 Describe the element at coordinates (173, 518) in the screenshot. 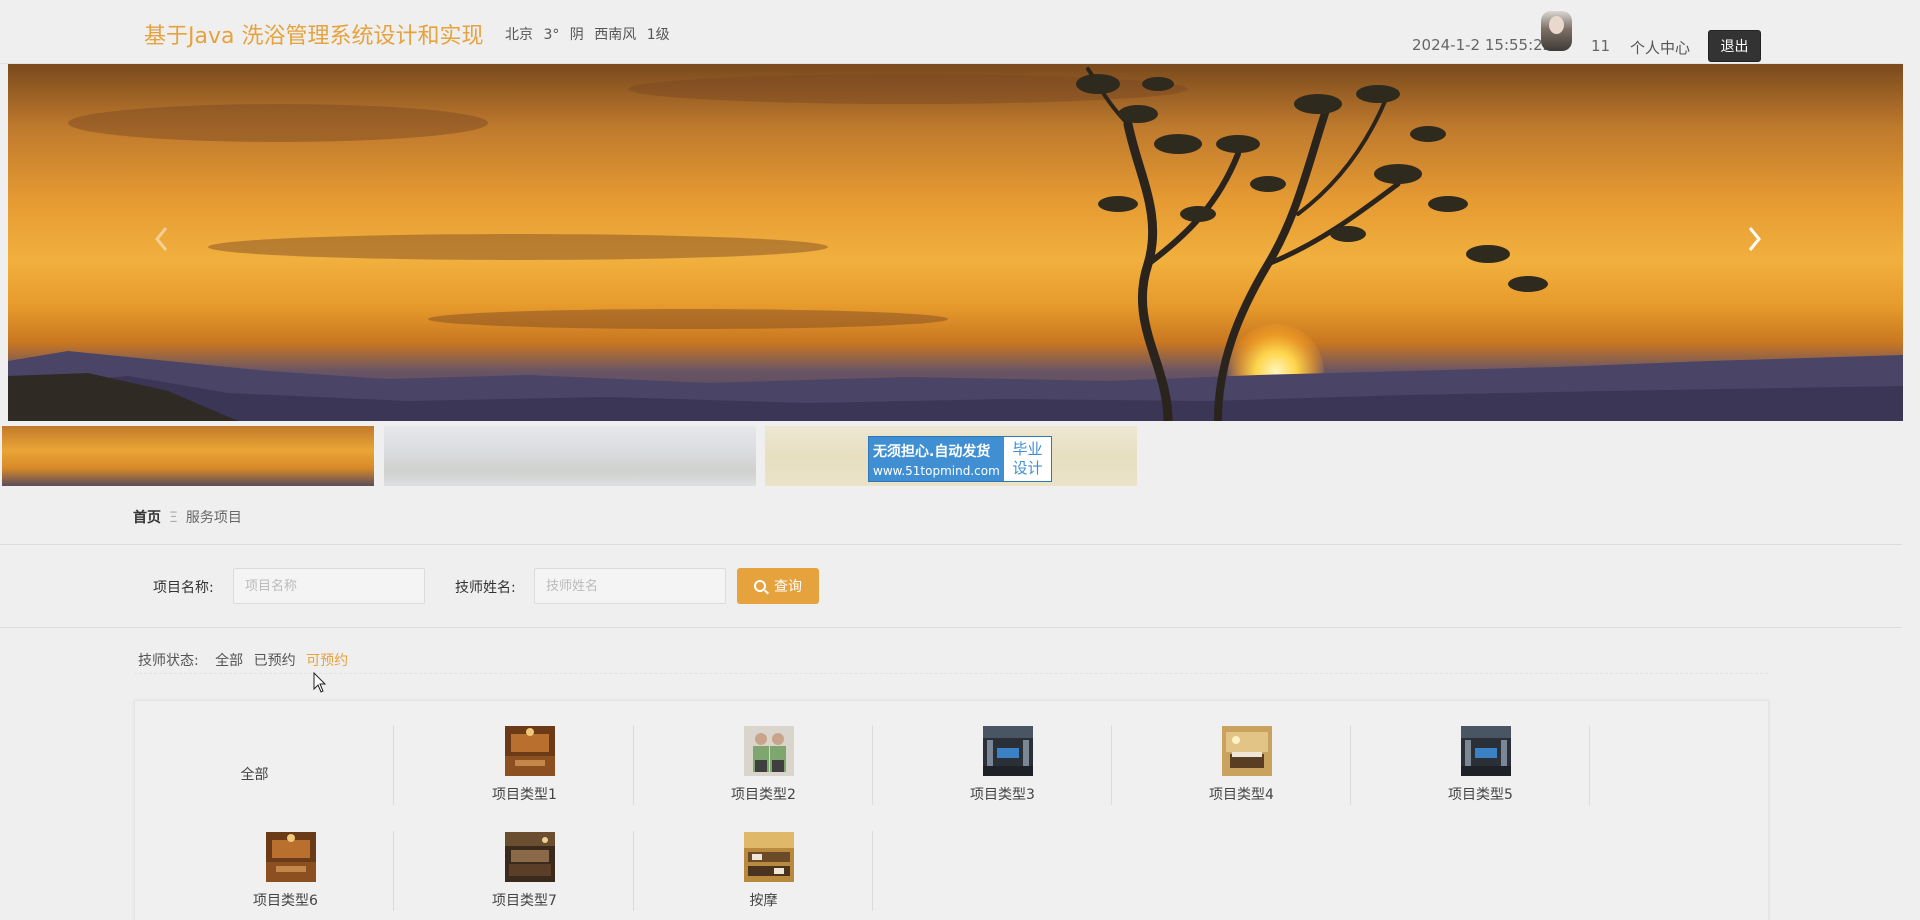

I see `breadcrumb-separator: Ξ` at that location.